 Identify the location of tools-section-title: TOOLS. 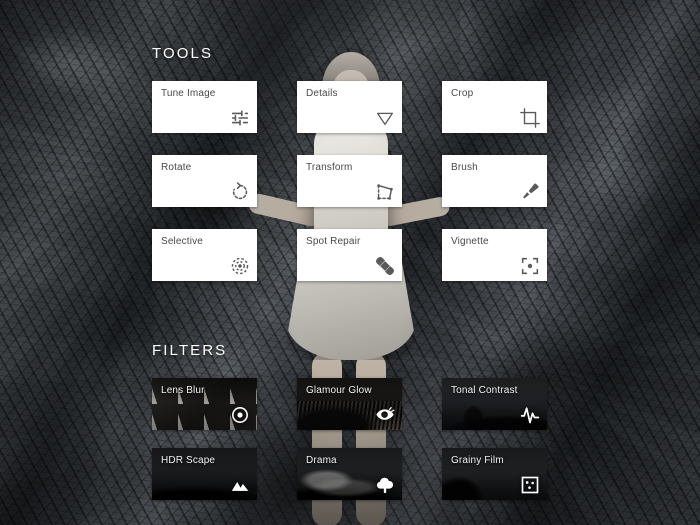
(183, 53).